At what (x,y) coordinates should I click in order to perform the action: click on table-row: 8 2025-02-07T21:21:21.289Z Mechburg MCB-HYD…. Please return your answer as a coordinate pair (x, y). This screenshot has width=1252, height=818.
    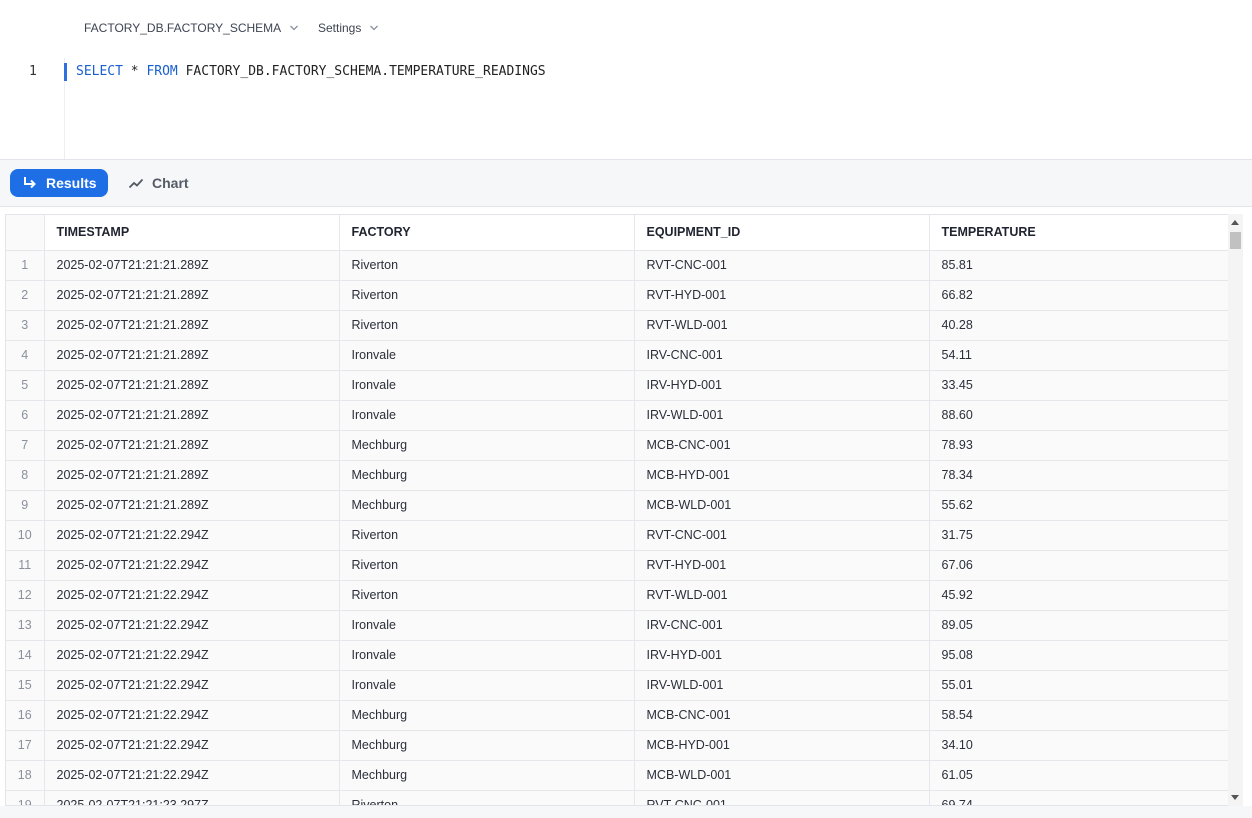
    Looking at the image, I should click on (617, 475).